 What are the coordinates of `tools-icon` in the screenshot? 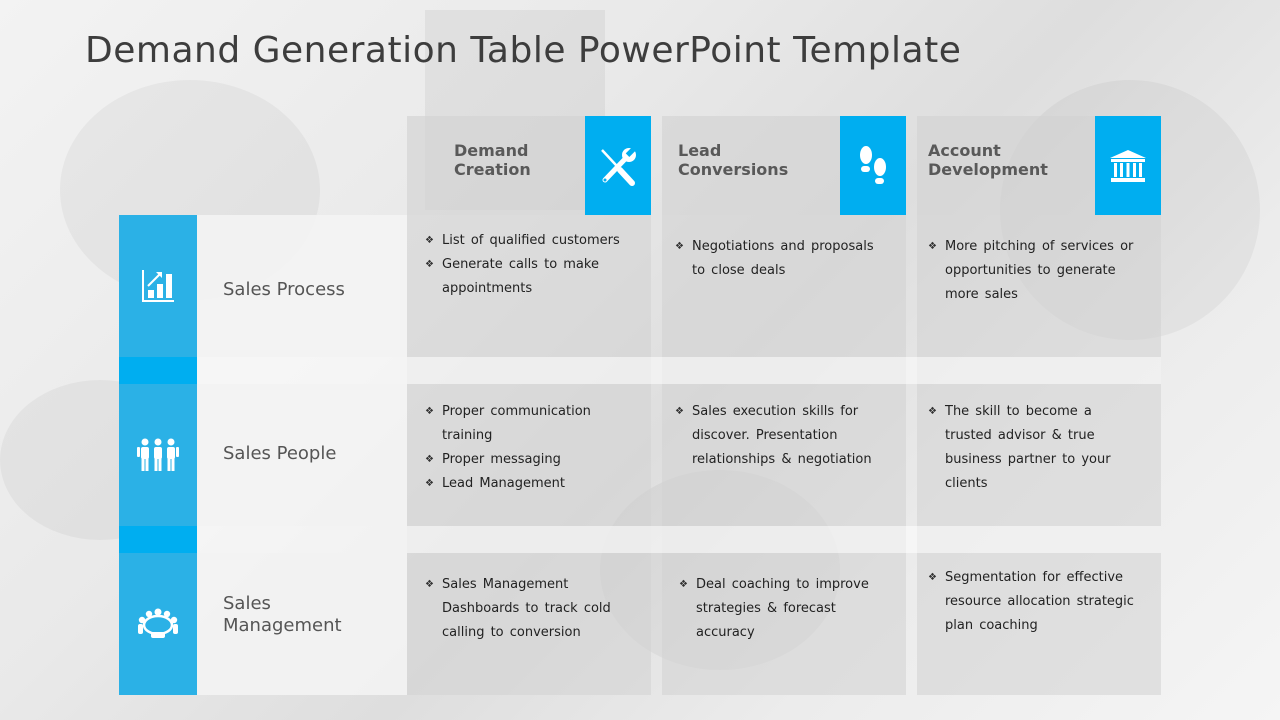 It's located at (618, 166).